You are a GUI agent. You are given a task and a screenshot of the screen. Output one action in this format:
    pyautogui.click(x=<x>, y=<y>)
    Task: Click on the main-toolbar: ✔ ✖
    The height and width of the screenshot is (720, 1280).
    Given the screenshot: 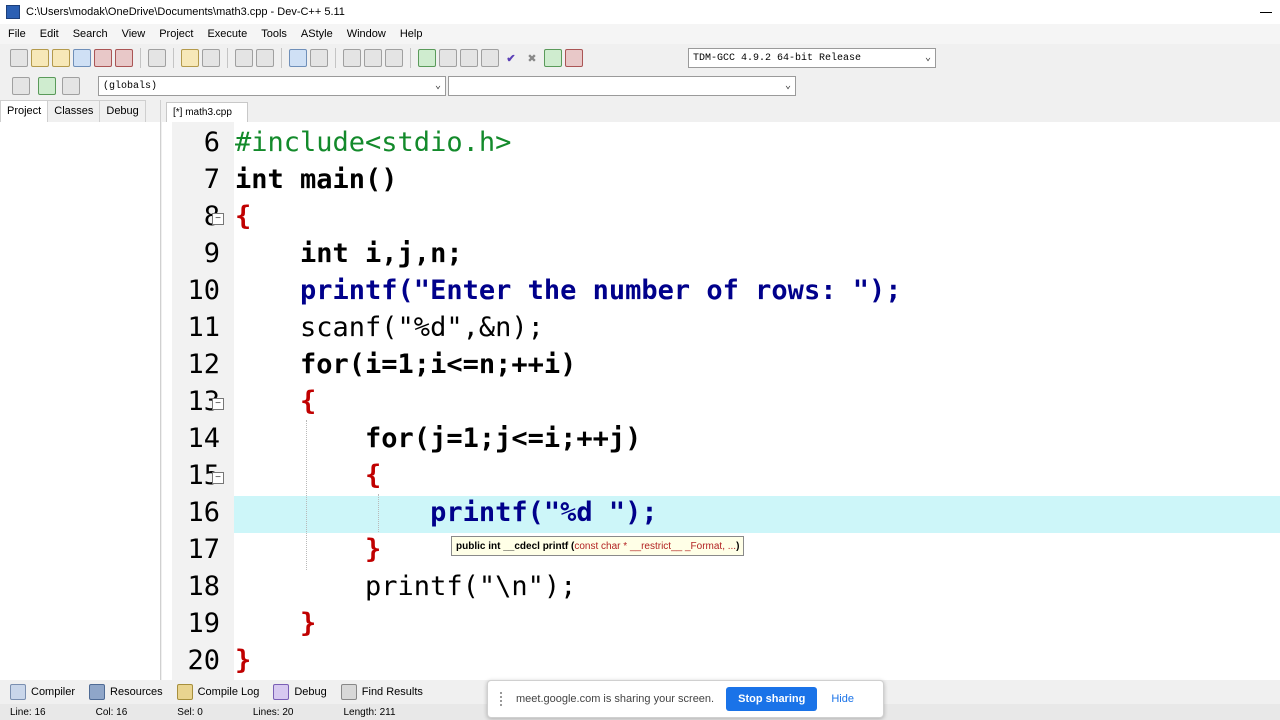 What is the action you would take?
    pyautogui.click(x=640, y=58)
    